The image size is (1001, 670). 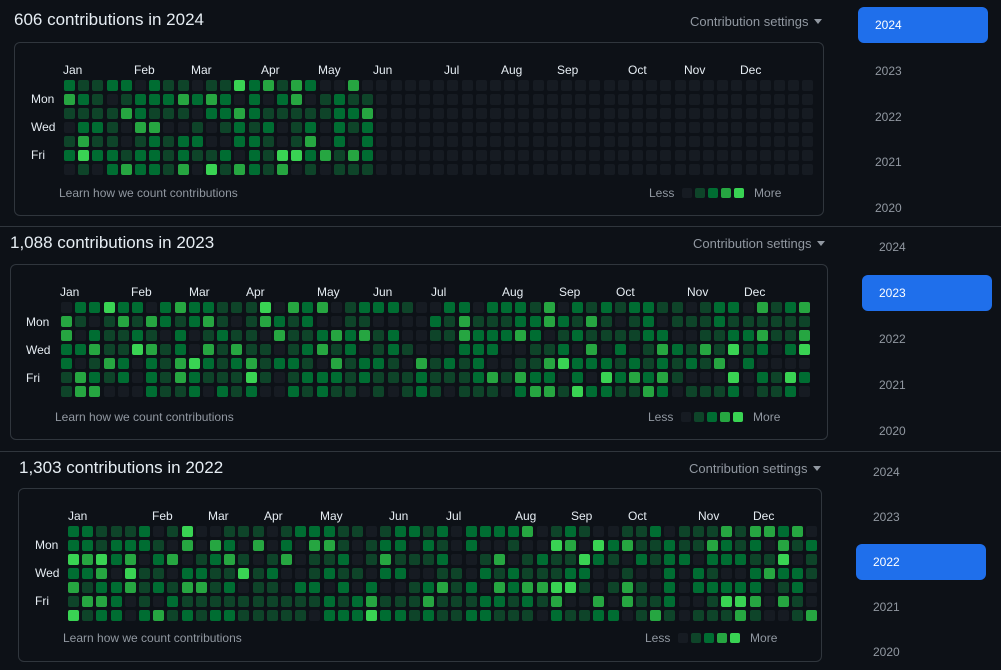 What do you see at coordinates (923, 25) in the screenshot?
I see `year-button-2024: 2024` at bounding box center [923, 25].